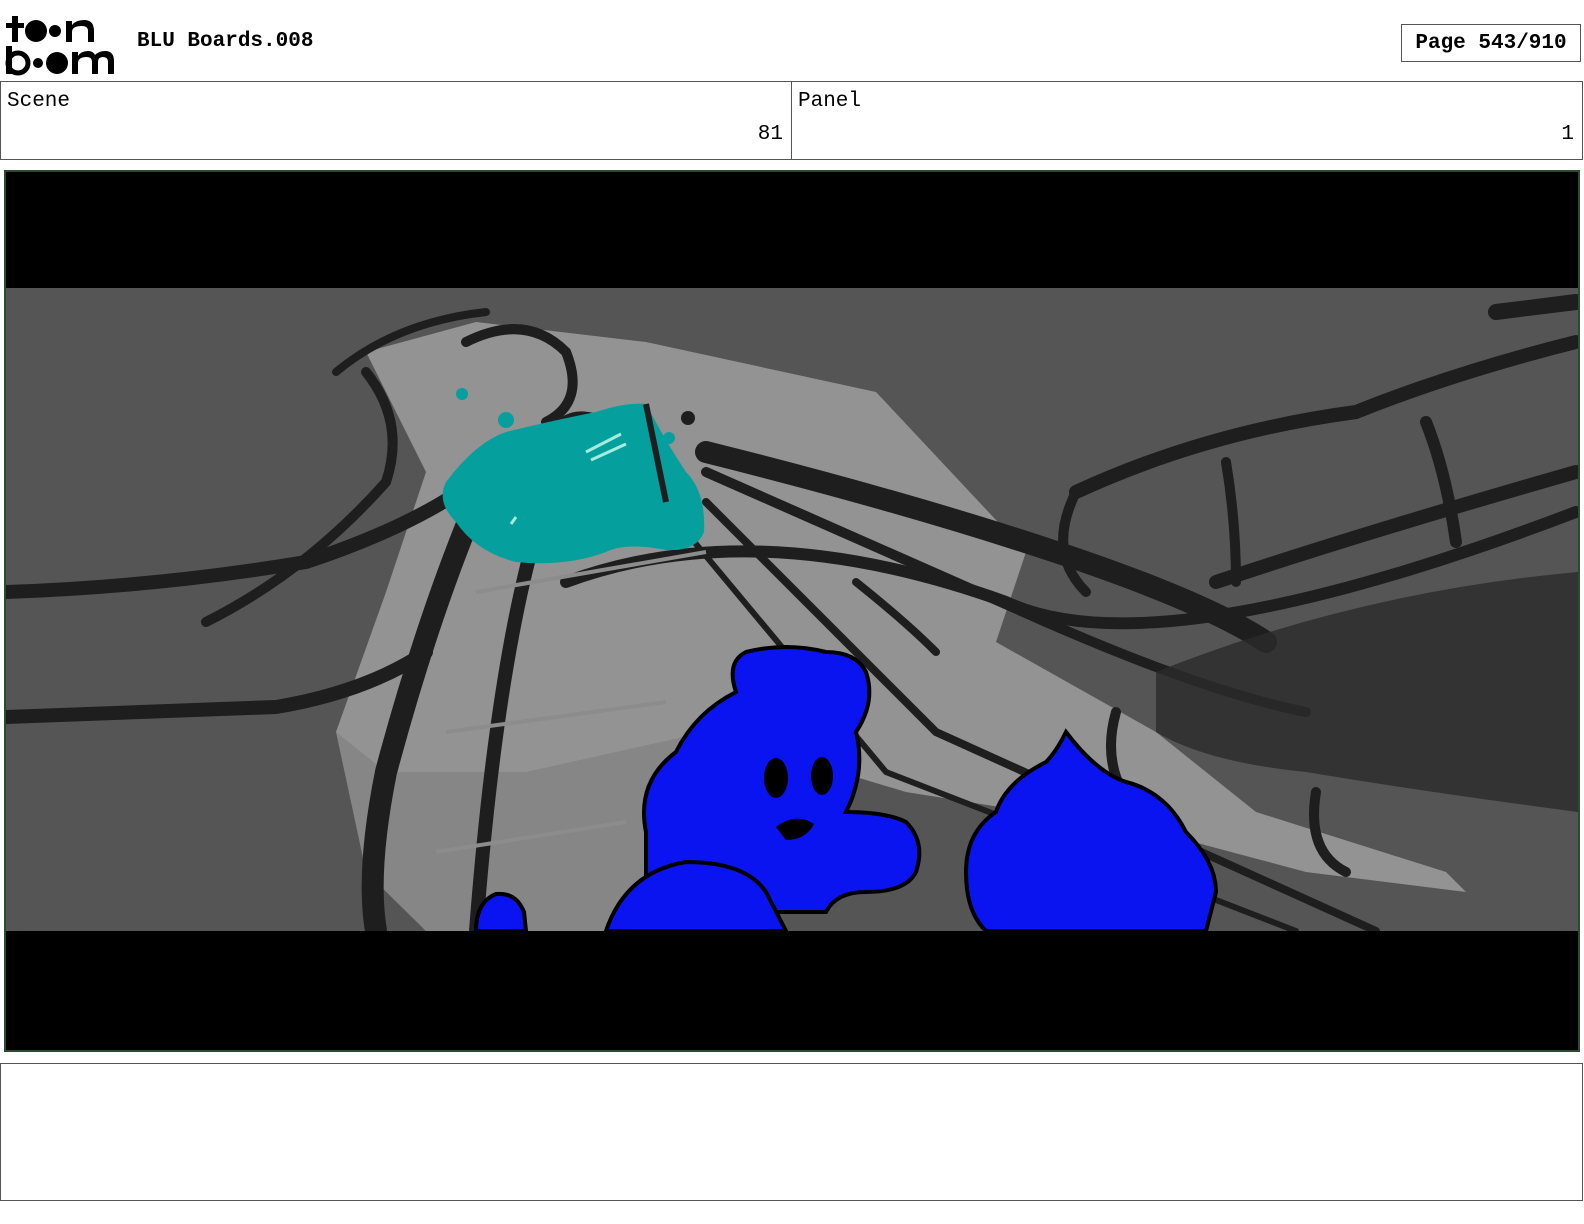 This screenshot has width=1584, height=1224. What do you see at coordinates (830, 101) in the screenshot?
I see `panel-label: Panel` at bounding box center [830, 101].